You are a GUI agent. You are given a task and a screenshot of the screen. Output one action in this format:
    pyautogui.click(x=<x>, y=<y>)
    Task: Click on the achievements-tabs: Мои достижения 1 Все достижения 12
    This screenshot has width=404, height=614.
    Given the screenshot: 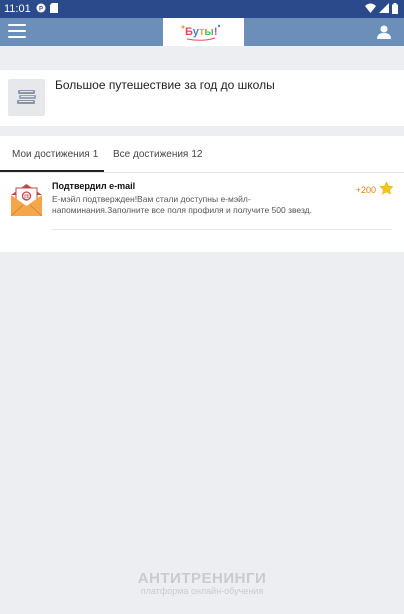 What is the action you would take?
    pyautogui.click(x=202, y=154)
    